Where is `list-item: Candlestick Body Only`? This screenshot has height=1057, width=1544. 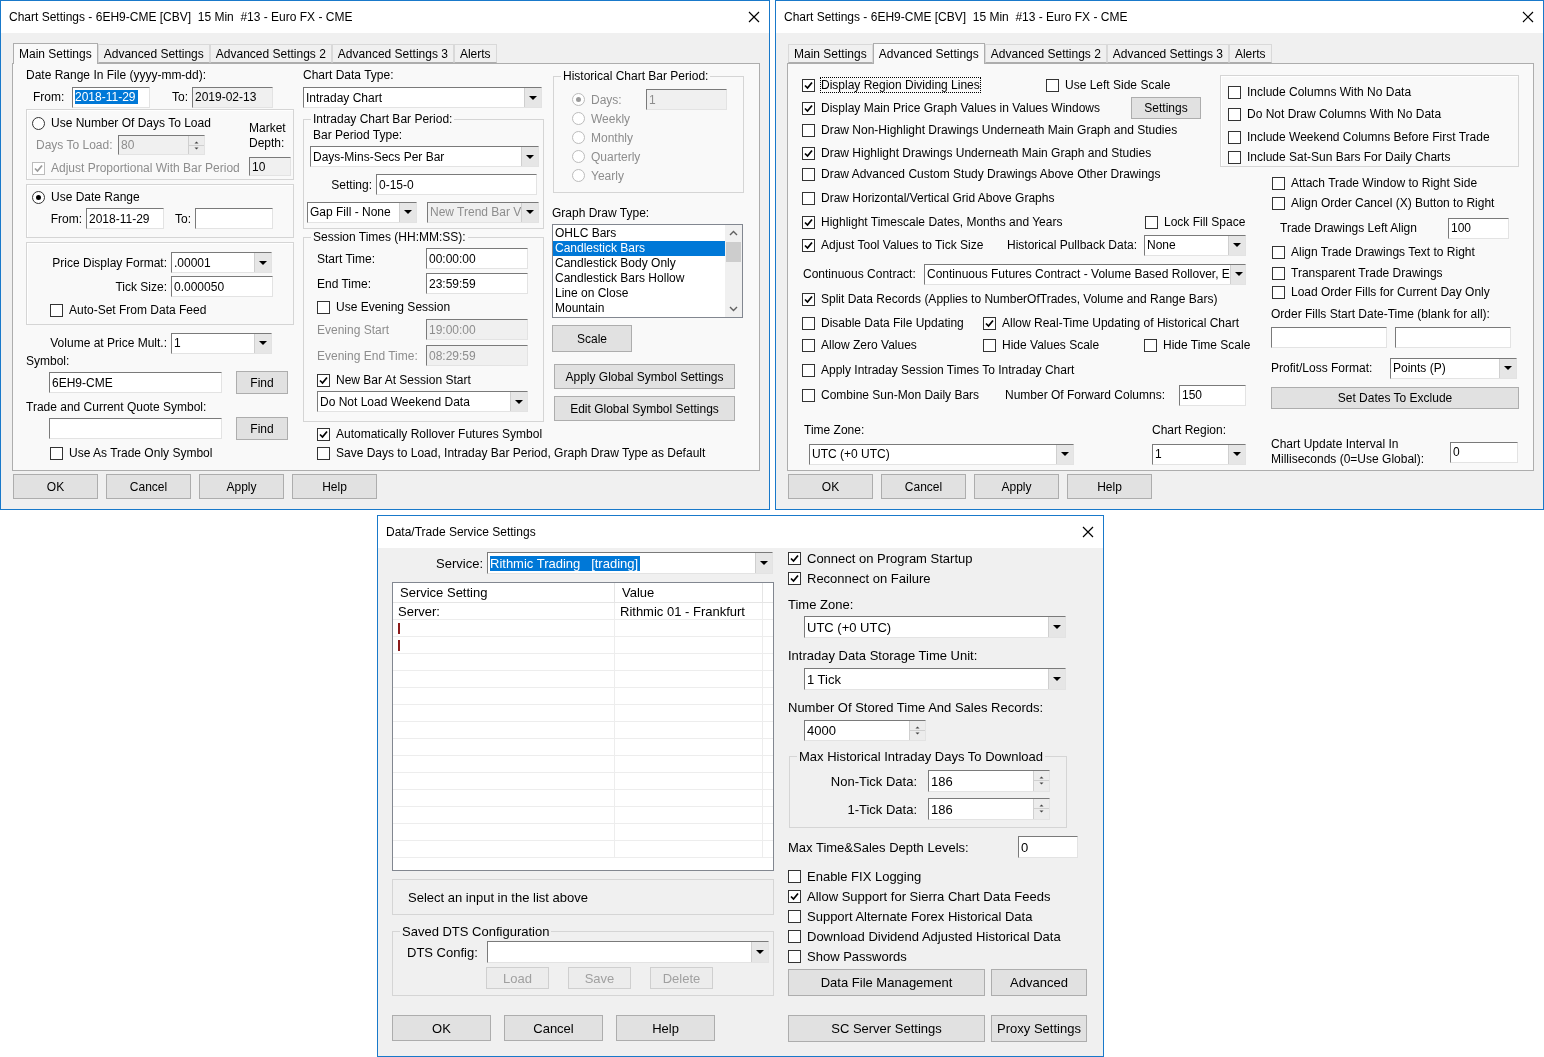
list-item: Candlestick Body Only is located at coordinates (639, 263).